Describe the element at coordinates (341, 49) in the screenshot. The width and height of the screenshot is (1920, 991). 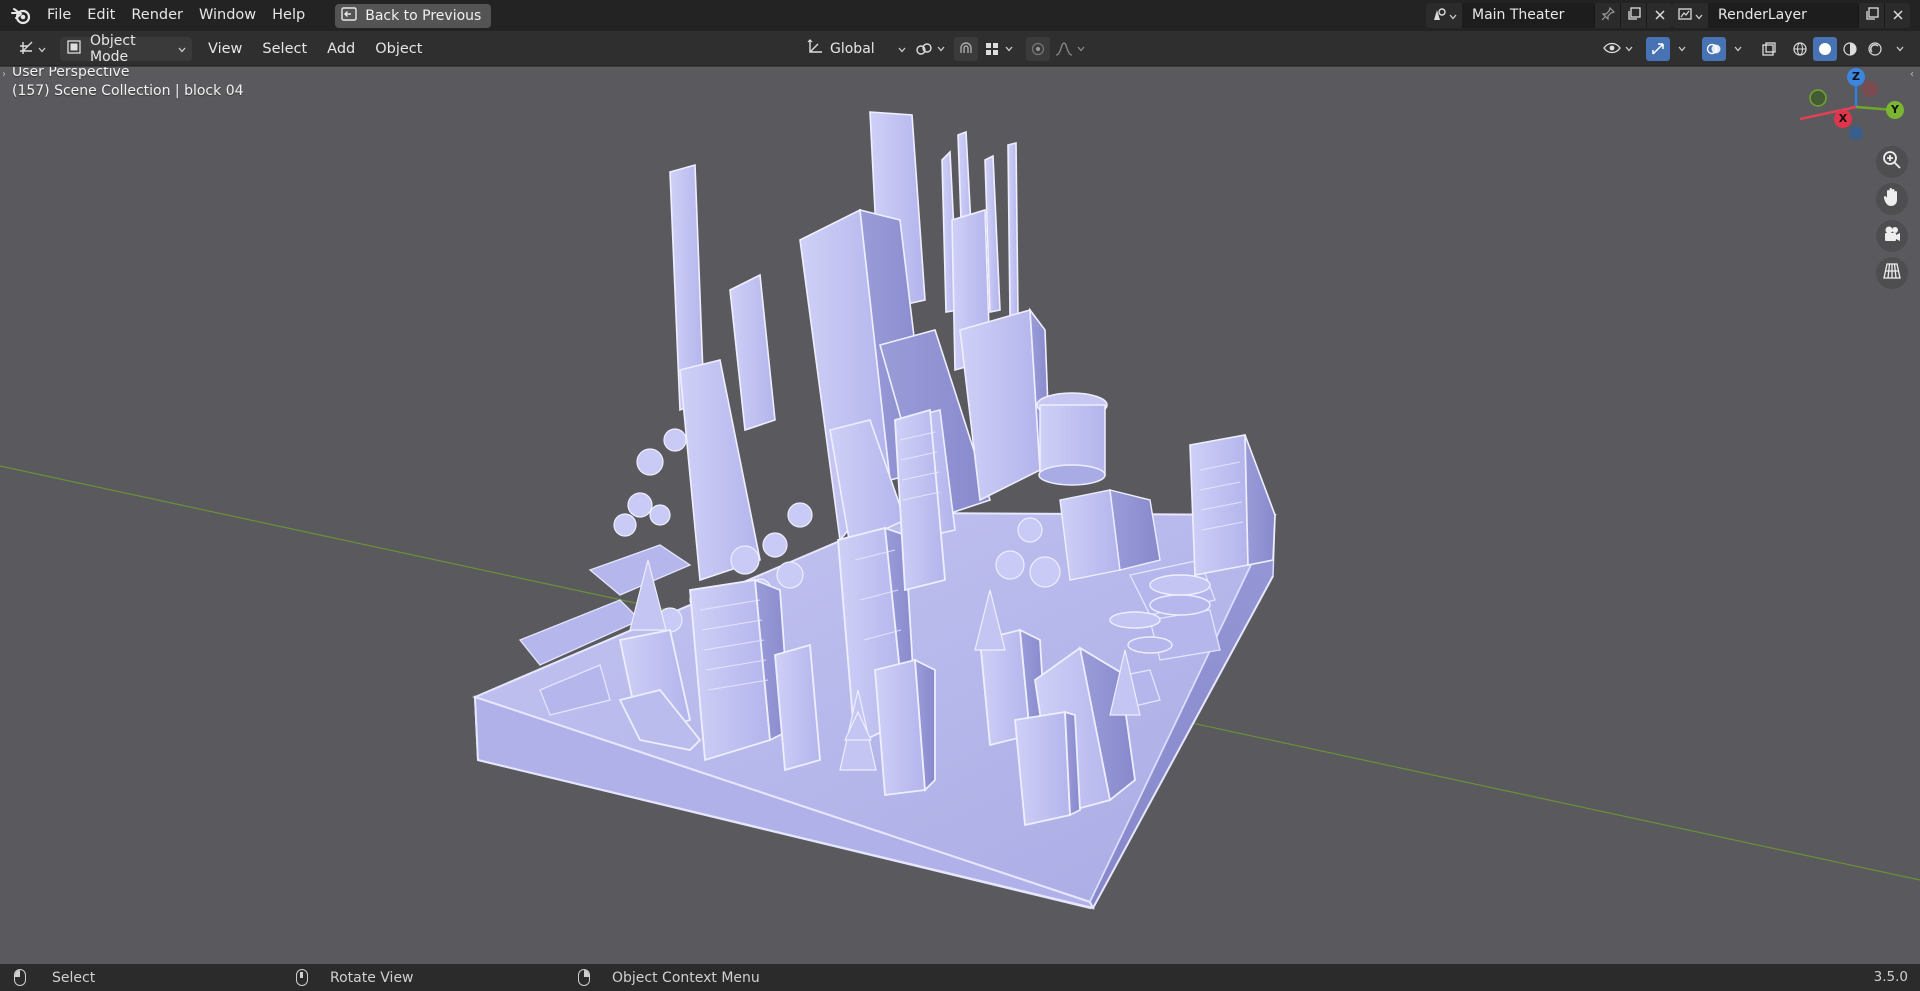
I see `menu-add: Add` at that location.